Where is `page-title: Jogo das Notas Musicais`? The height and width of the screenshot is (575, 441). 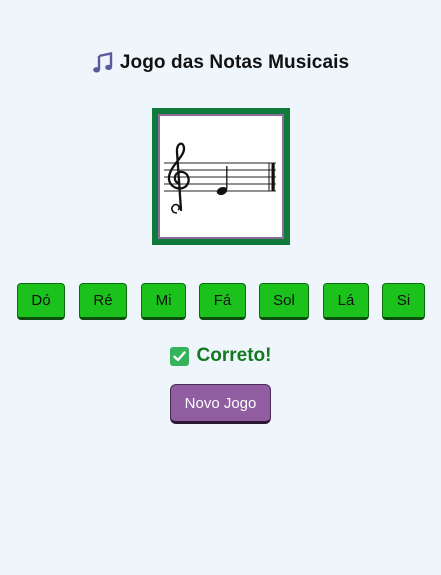
page-title: Jogo das Notas Musicais is located at coordinates (234, 62).